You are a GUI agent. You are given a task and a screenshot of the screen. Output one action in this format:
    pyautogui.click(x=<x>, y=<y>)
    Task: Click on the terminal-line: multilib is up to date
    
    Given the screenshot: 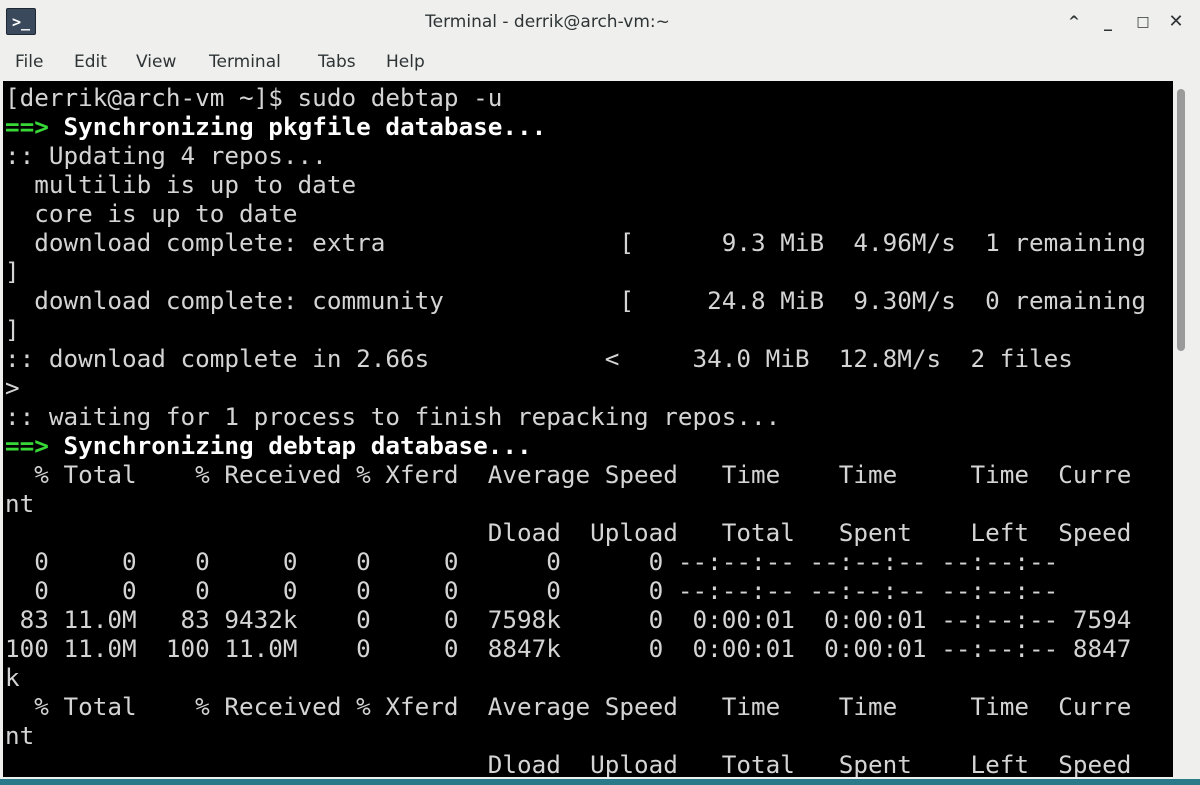 What is the action you would take?
    pyautogui.click(x=180, y=184)
    